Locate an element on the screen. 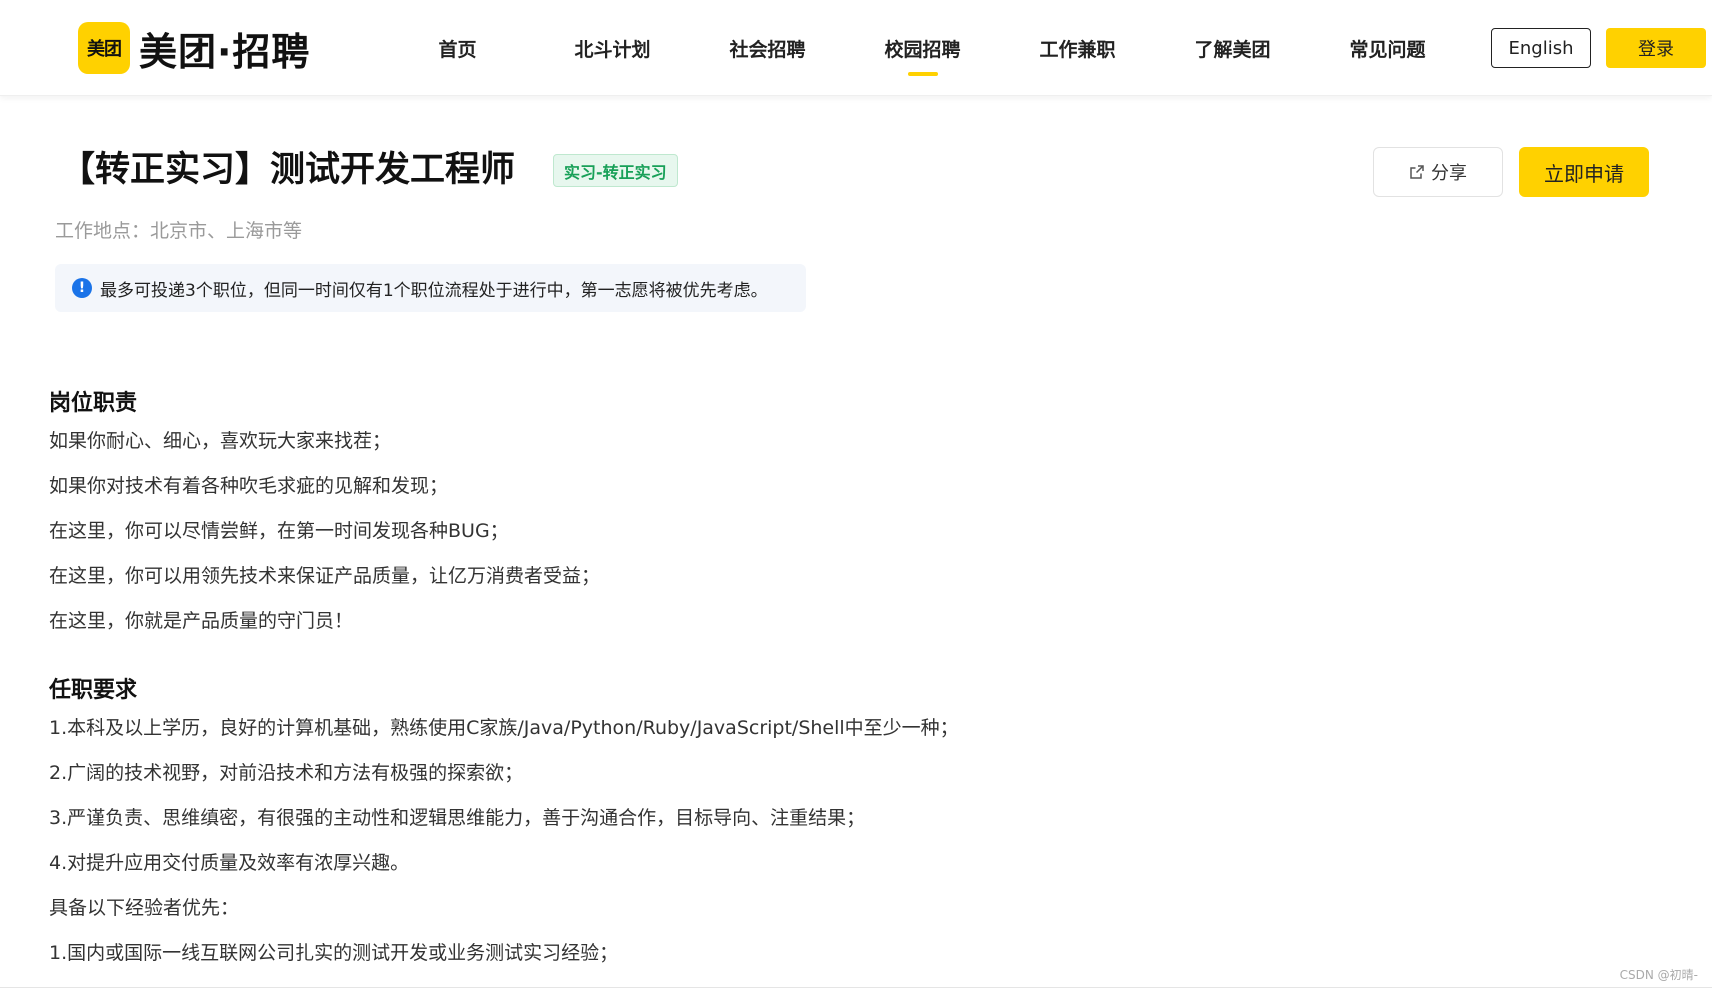 This screenshot has height=991, width=1712. share-label: 分享 is located at coordinates (1449, 173).